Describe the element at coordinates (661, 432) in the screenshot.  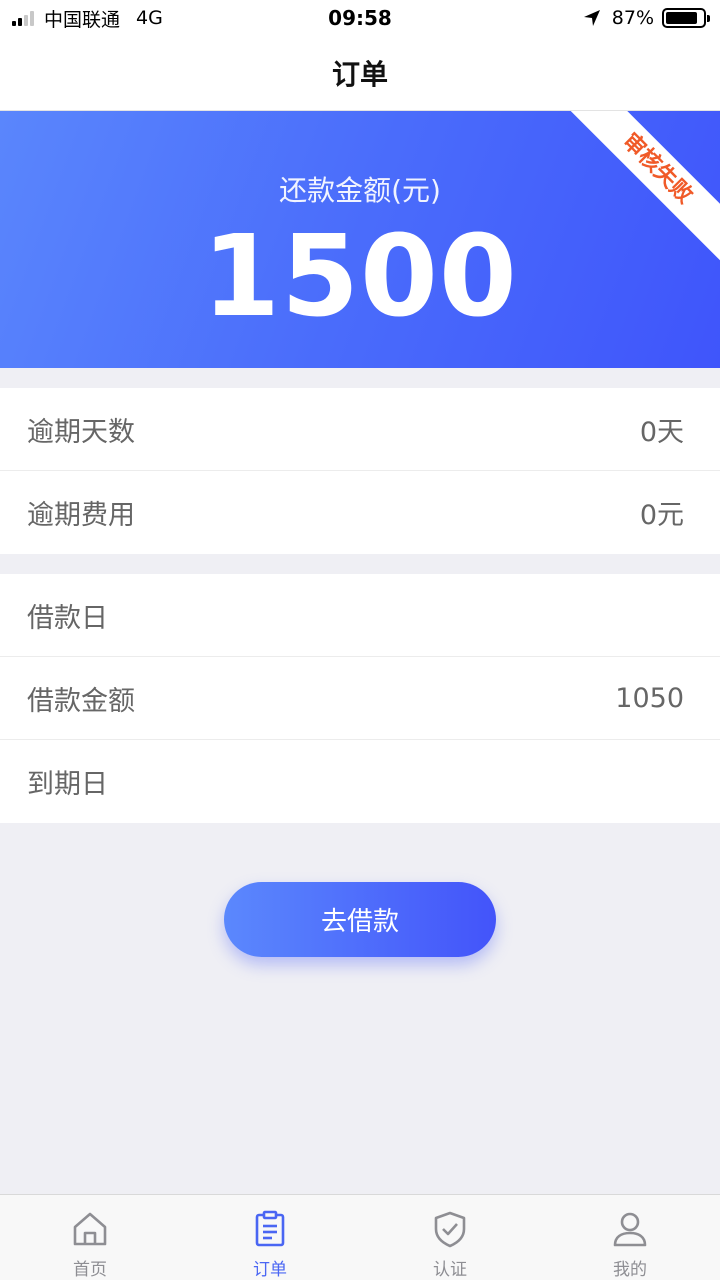
I see `overdue-days-value: 0天` at that location.